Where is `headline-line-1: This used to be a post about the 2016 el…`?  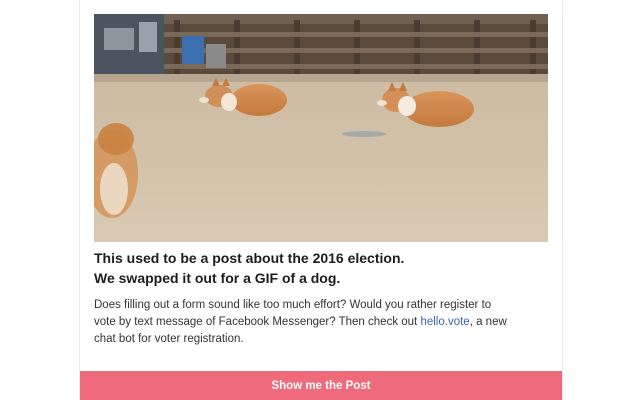
headline-line-1: This used to be a post about the 2016 el… is located at coordinates (249, 258).